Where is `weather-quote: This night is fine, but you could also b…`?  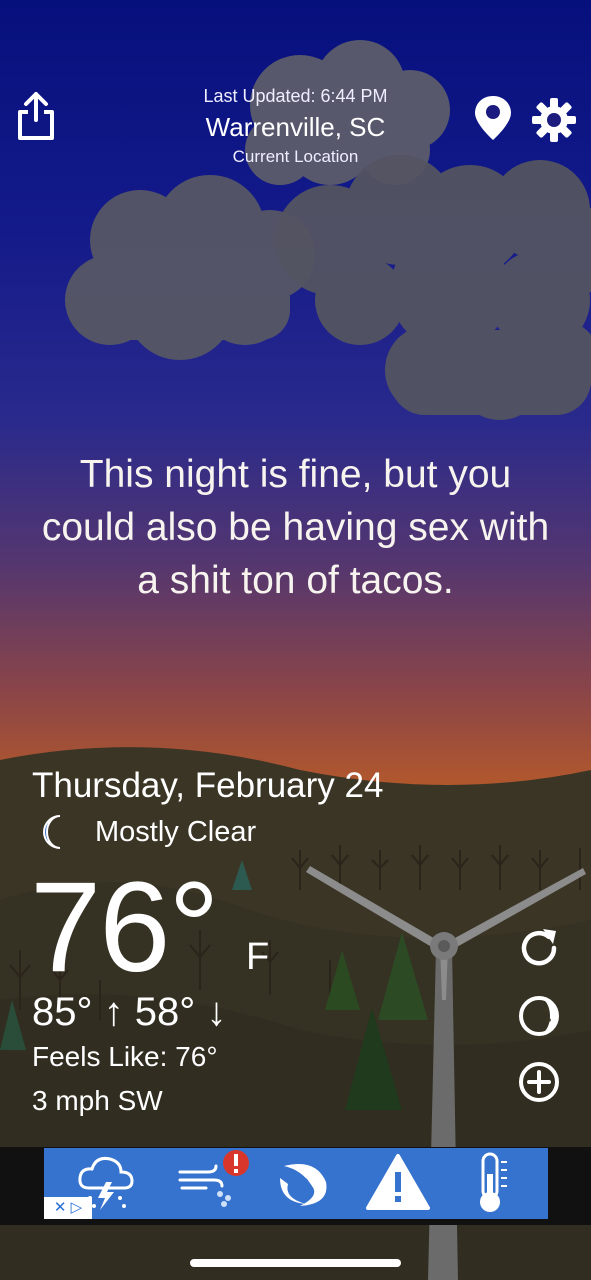
weather-quote: This night is fine, but you could also b… is located at coordinates (295, 527).